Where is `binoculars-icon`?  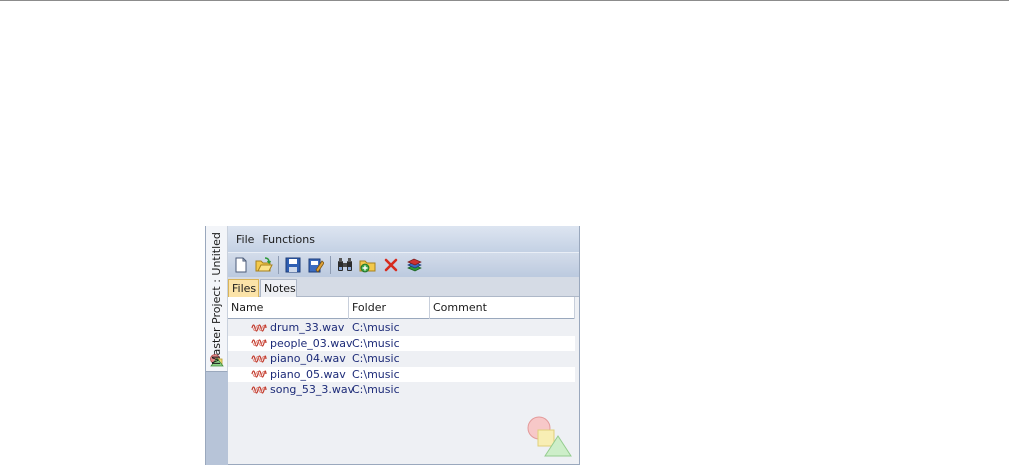 binoculars-icon is located at coordinates (345, 264).